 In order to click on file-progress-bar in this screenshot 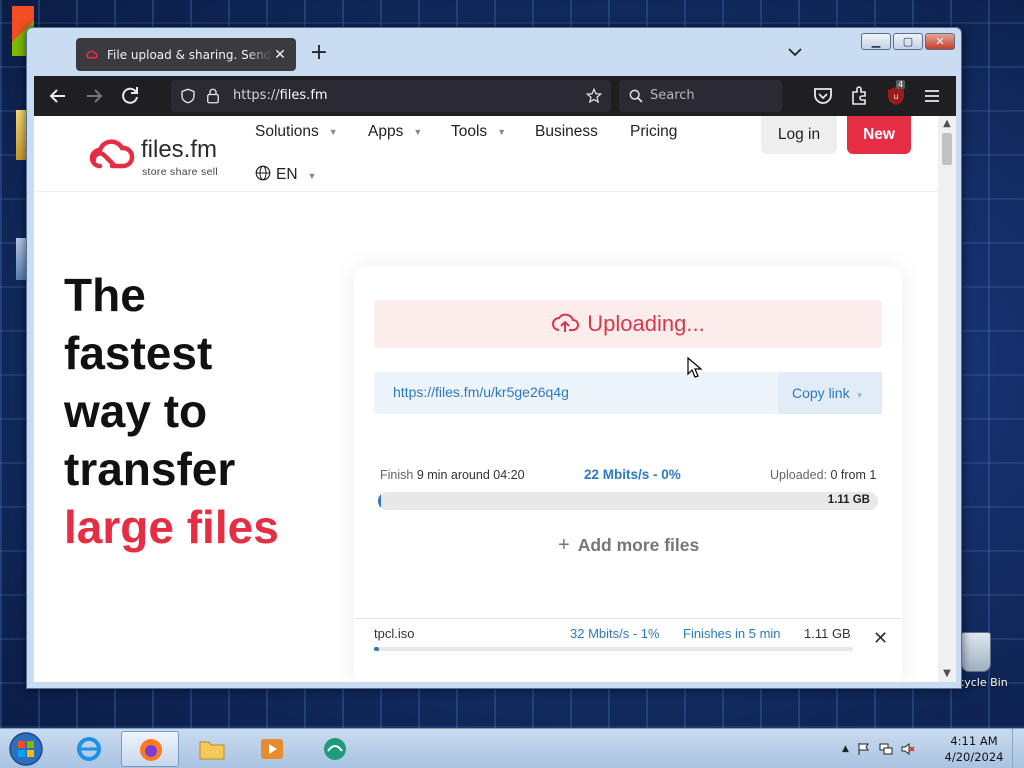, I will do `click(613, 649)`.